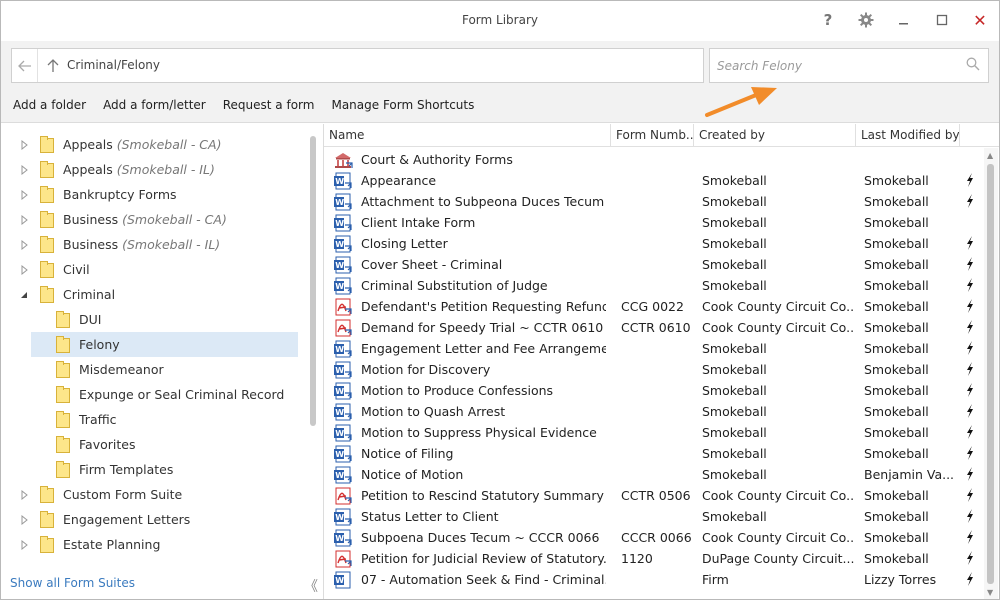  What do you see at coordinates (866, 20) in the screenshot?
I see `settings-button` at bounding box center [866, 20].